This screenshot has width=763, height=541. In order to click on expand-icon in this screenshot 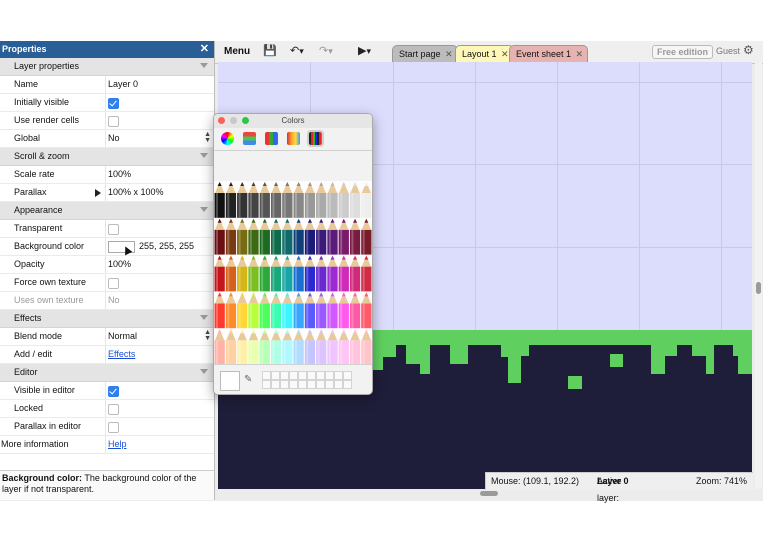, I will do `click(98, 193)`.